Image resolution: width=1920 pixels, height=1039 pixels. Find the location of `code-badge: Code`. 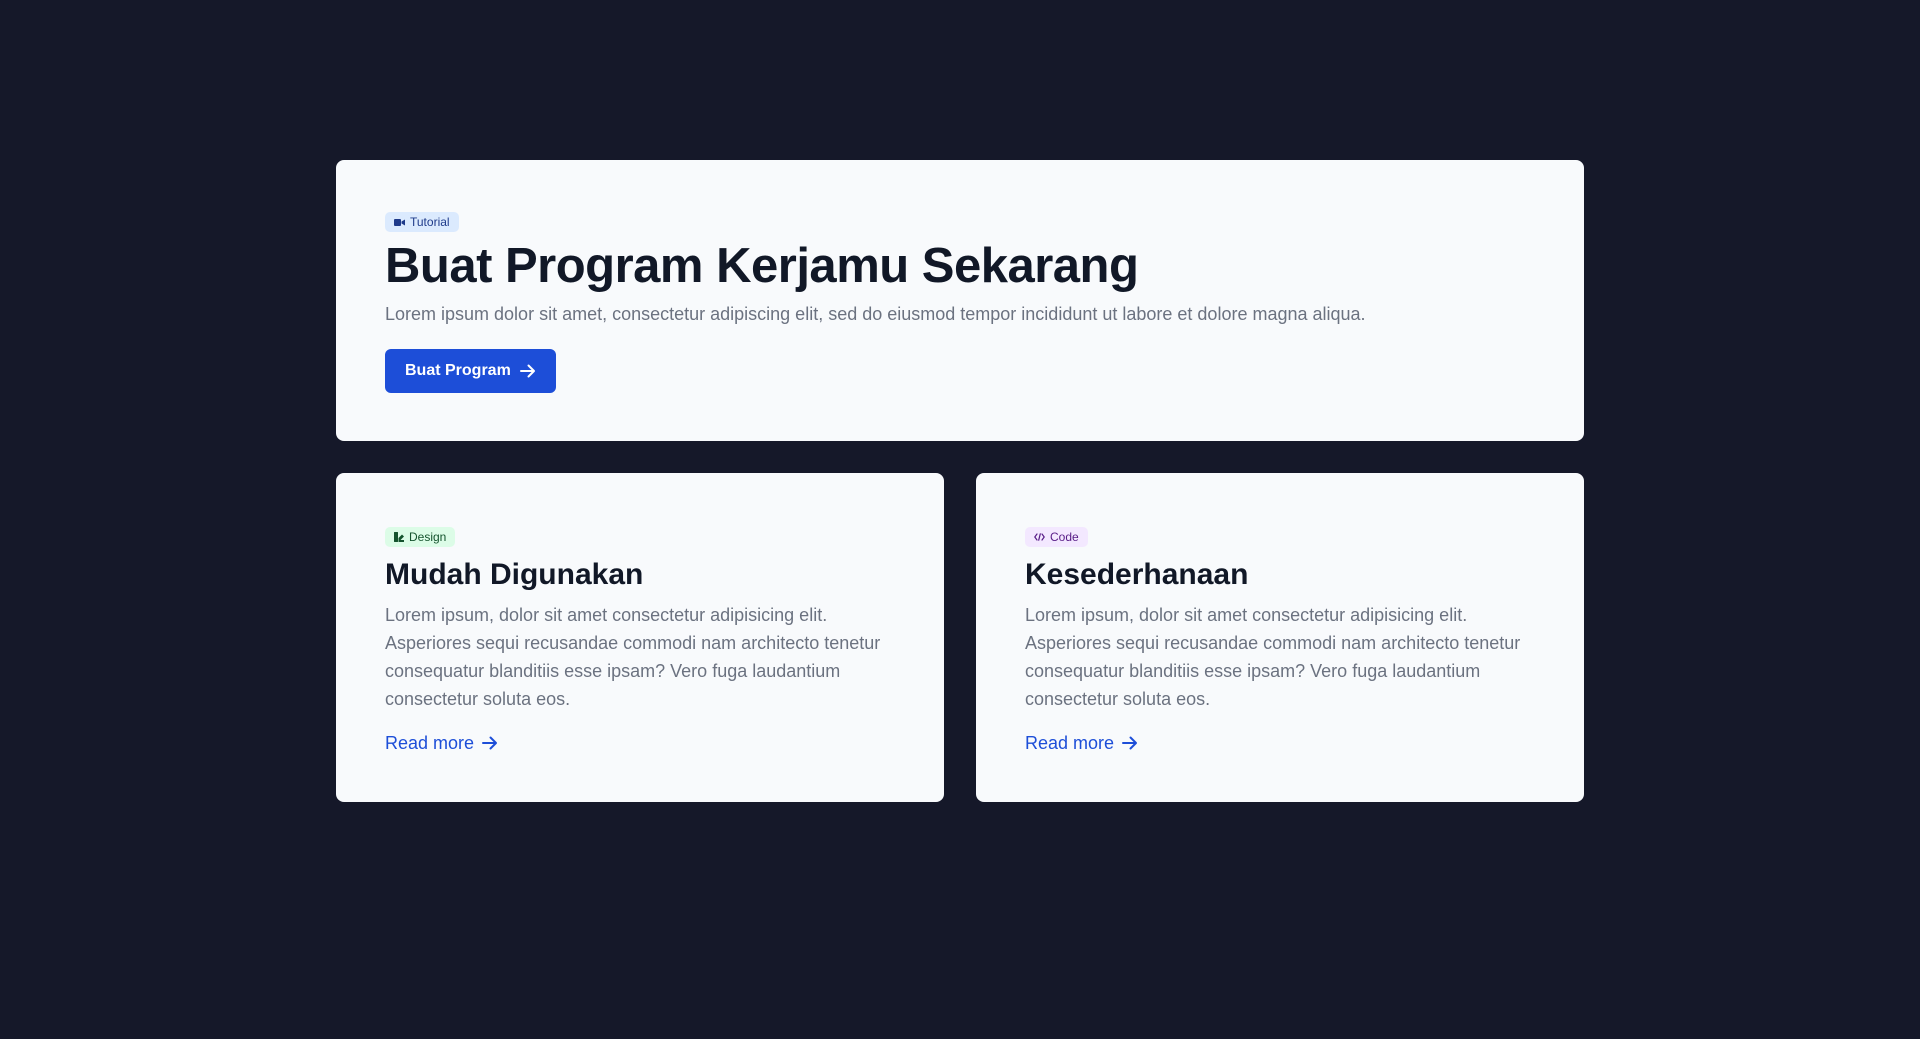

code-badge: Code is located at coordinates (1056, 537).